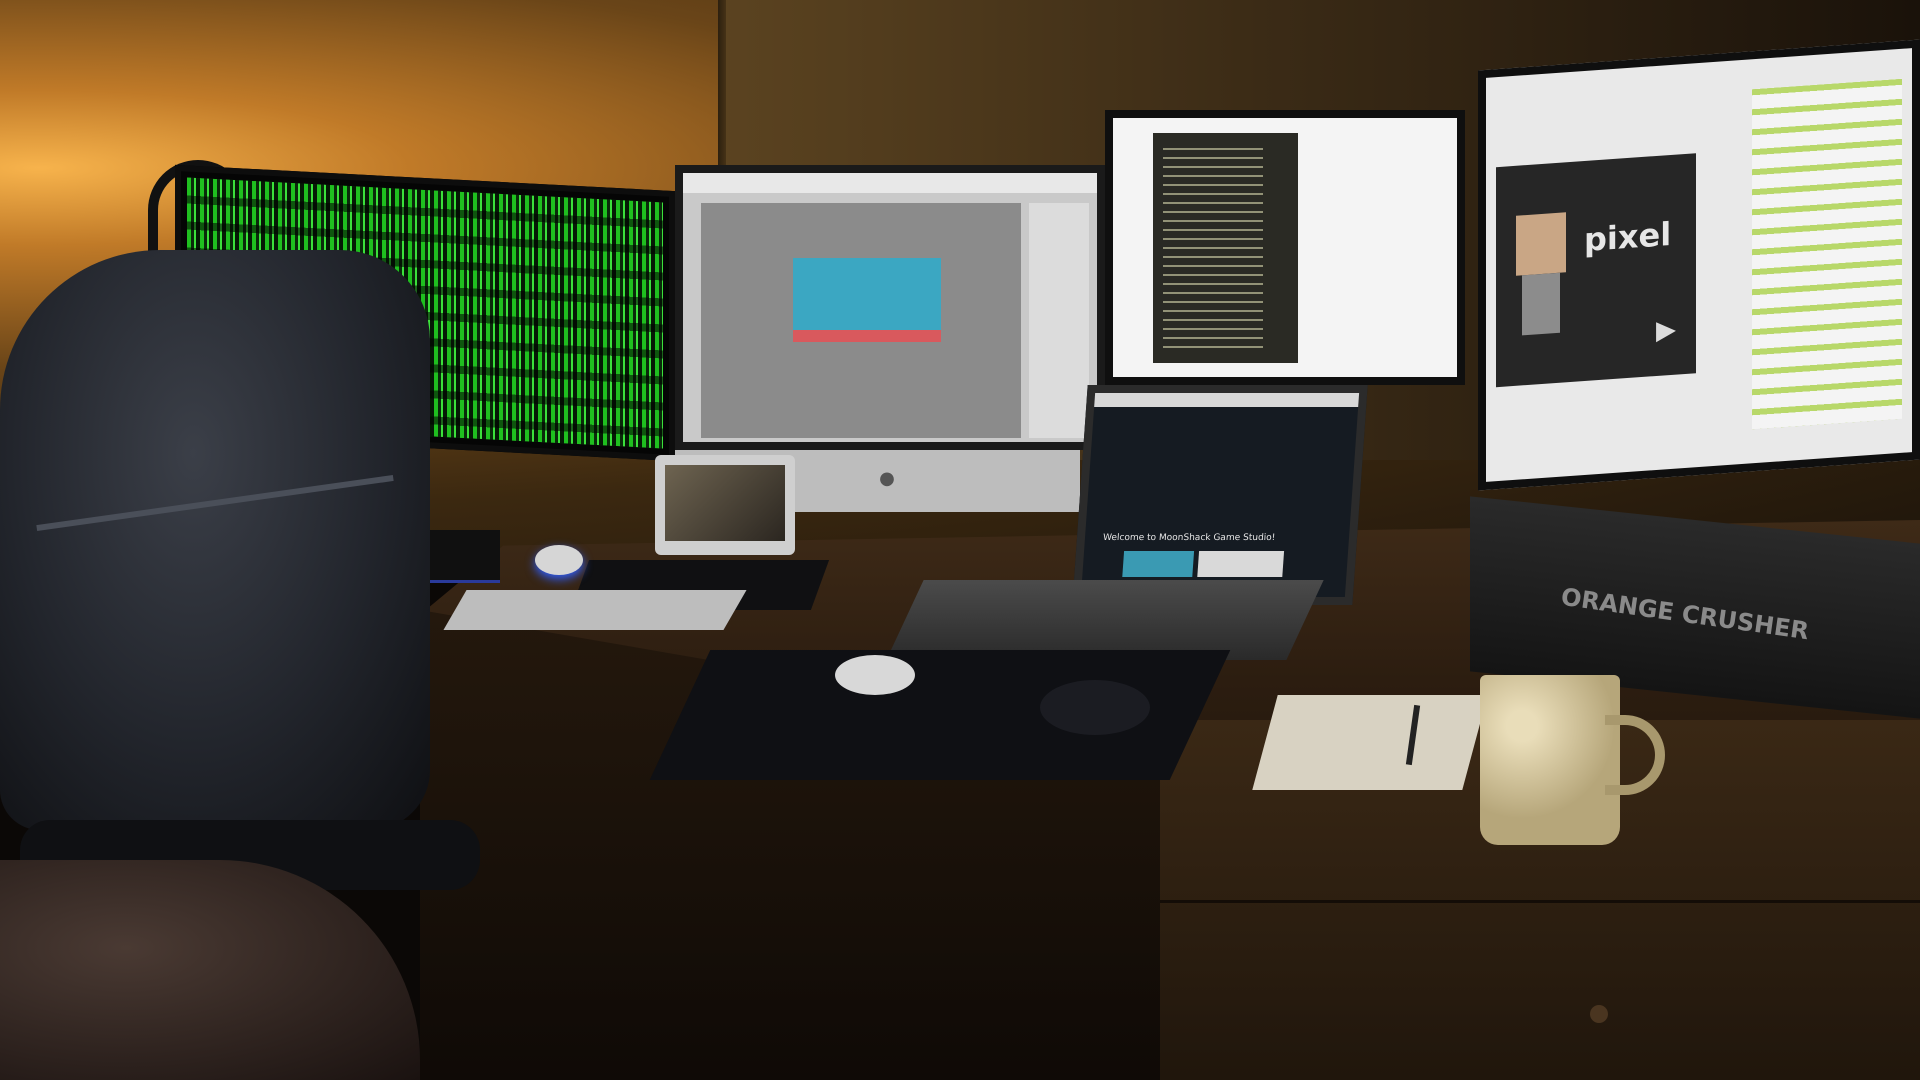 The image size is (1920, 1080). I want to click on tablet, so click(725, 505).